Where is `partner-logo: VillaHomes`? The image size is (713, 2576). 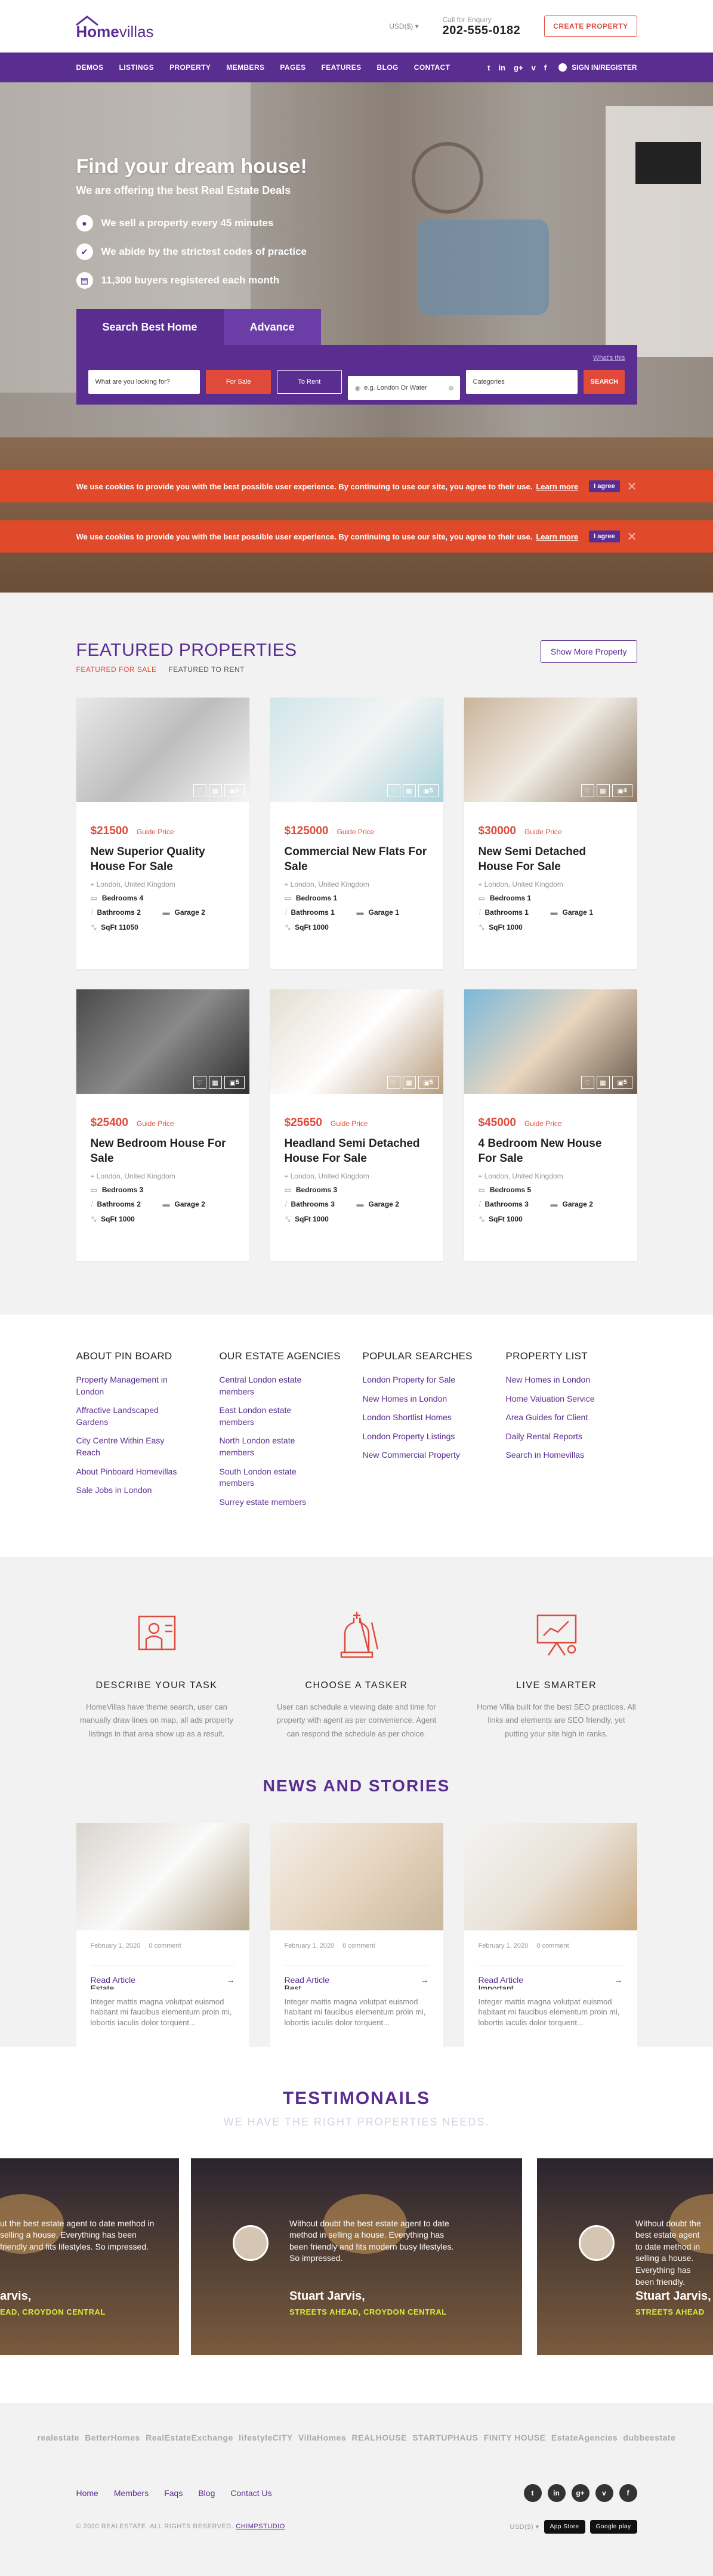
partner-logo: VillaHomes is located at coordinates (322, 2438).